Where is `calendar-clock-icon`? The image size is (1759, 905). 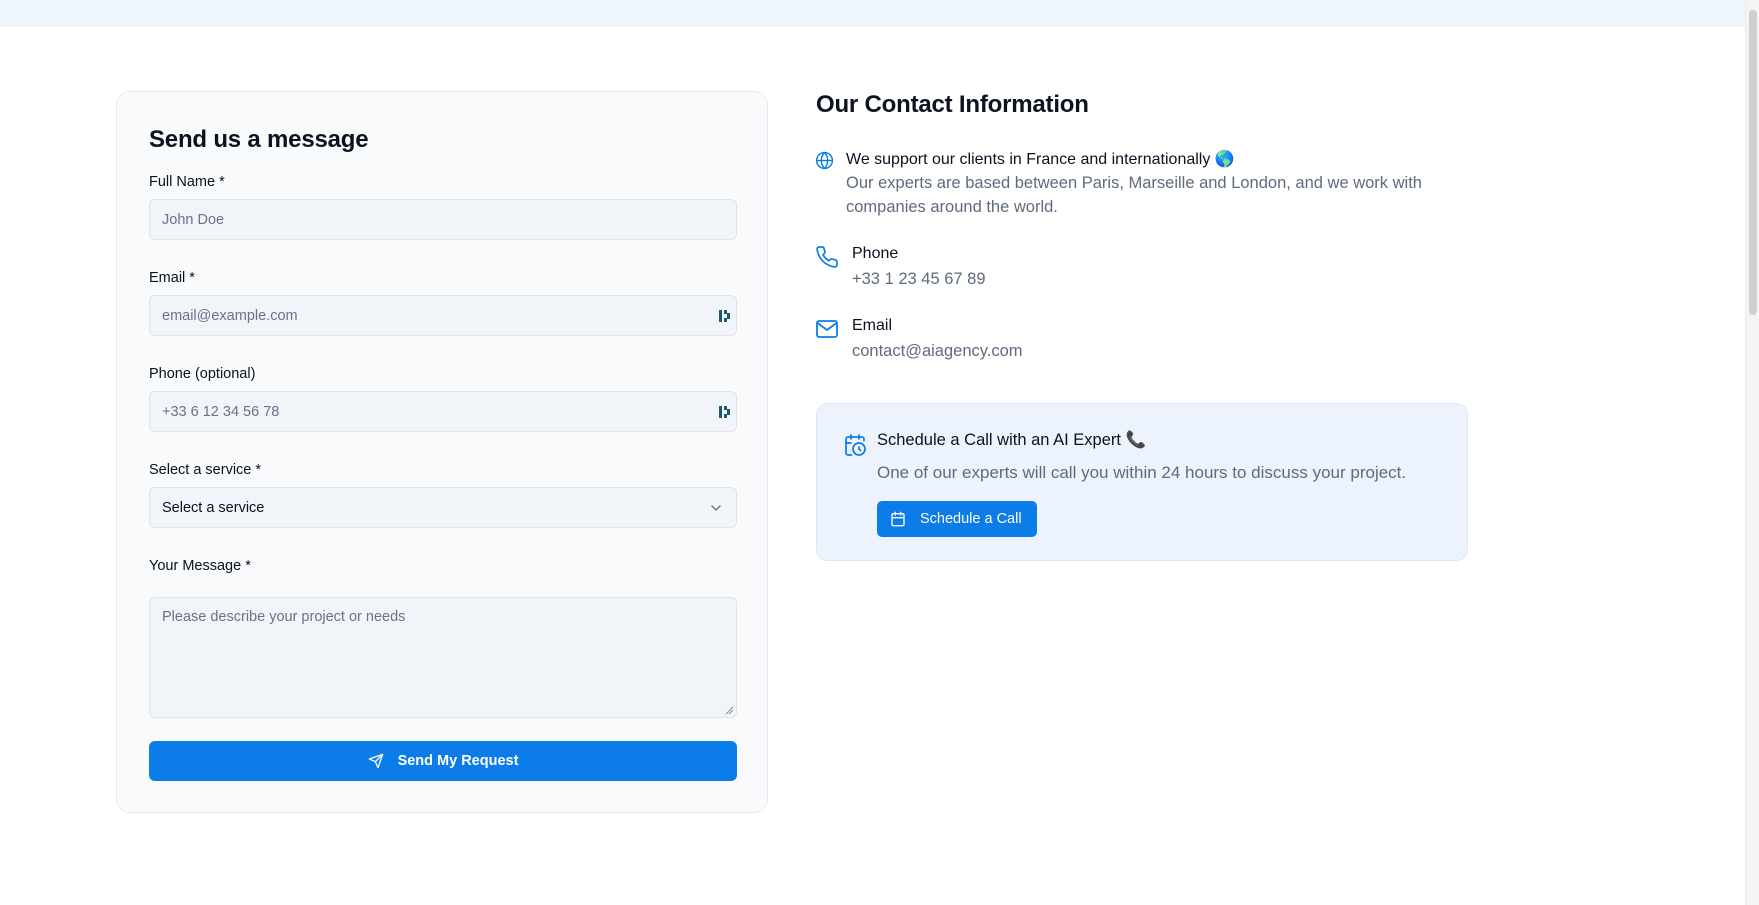
calendar-clock-icon is located at coordinates (855, 445).